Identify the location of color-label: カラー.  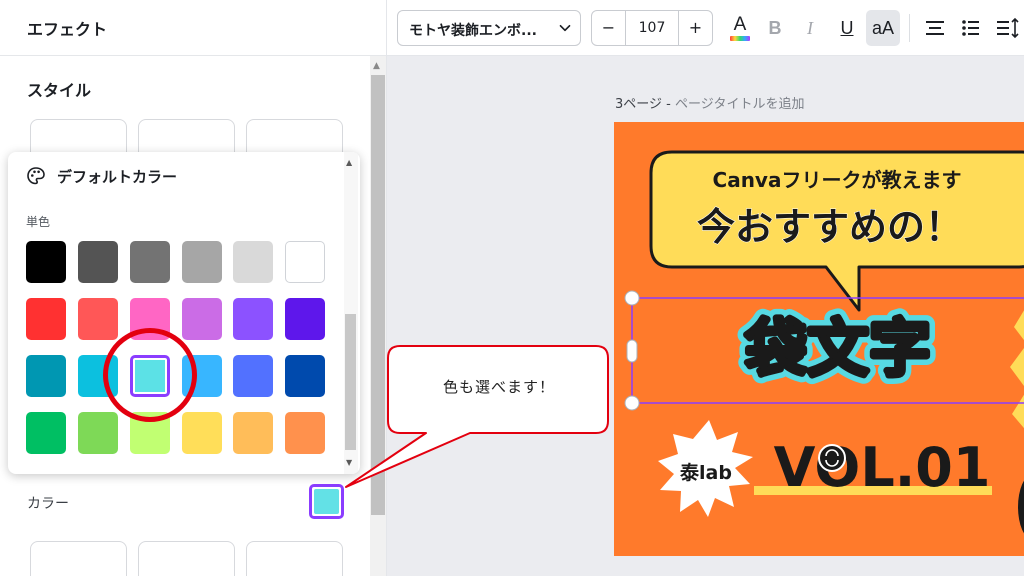
(48, 504).